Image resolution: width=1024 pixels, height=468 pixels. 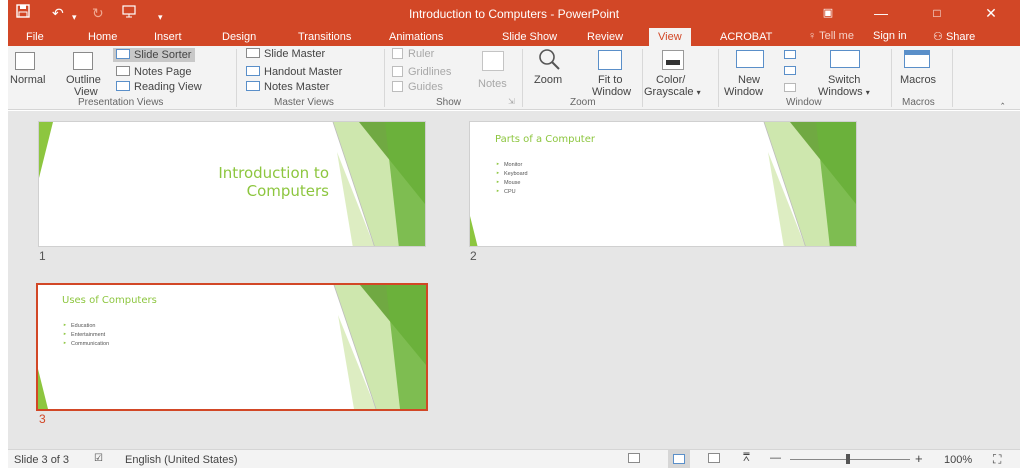 I want to click on slide-title: Introduction to Computers, so click(x=273, y=182).